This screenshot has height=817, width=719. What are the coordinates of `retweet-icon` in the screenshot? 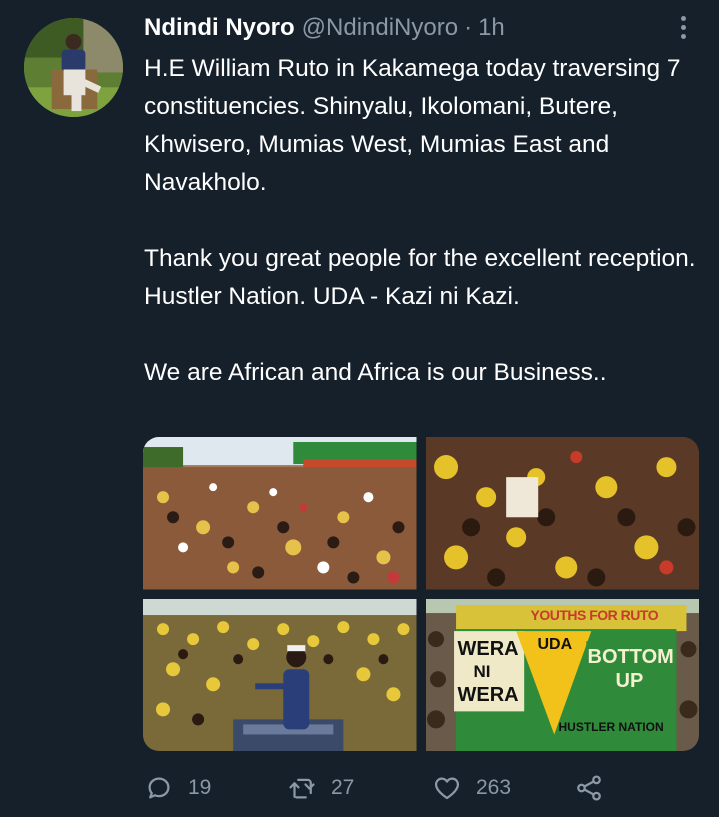 It's located at (302, 788).